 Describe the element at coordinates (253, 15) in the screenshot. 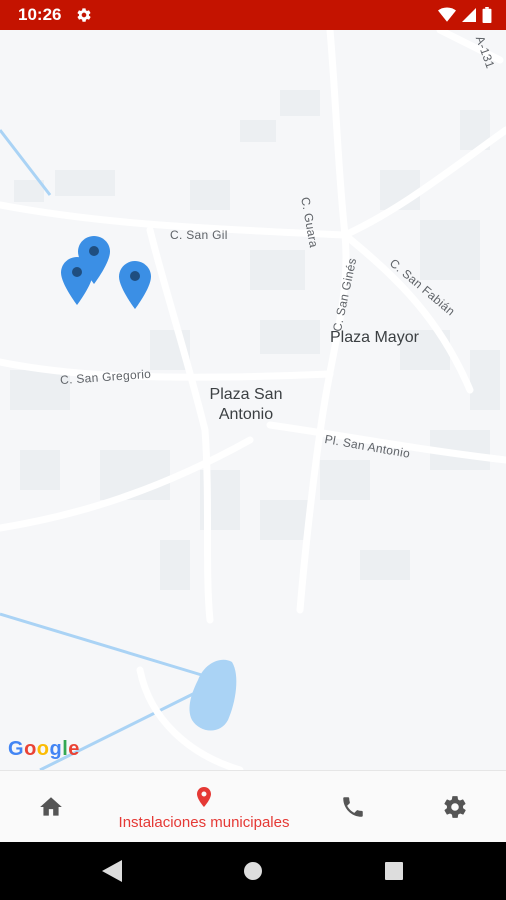

I see `status-bar: 10:26` at that location.